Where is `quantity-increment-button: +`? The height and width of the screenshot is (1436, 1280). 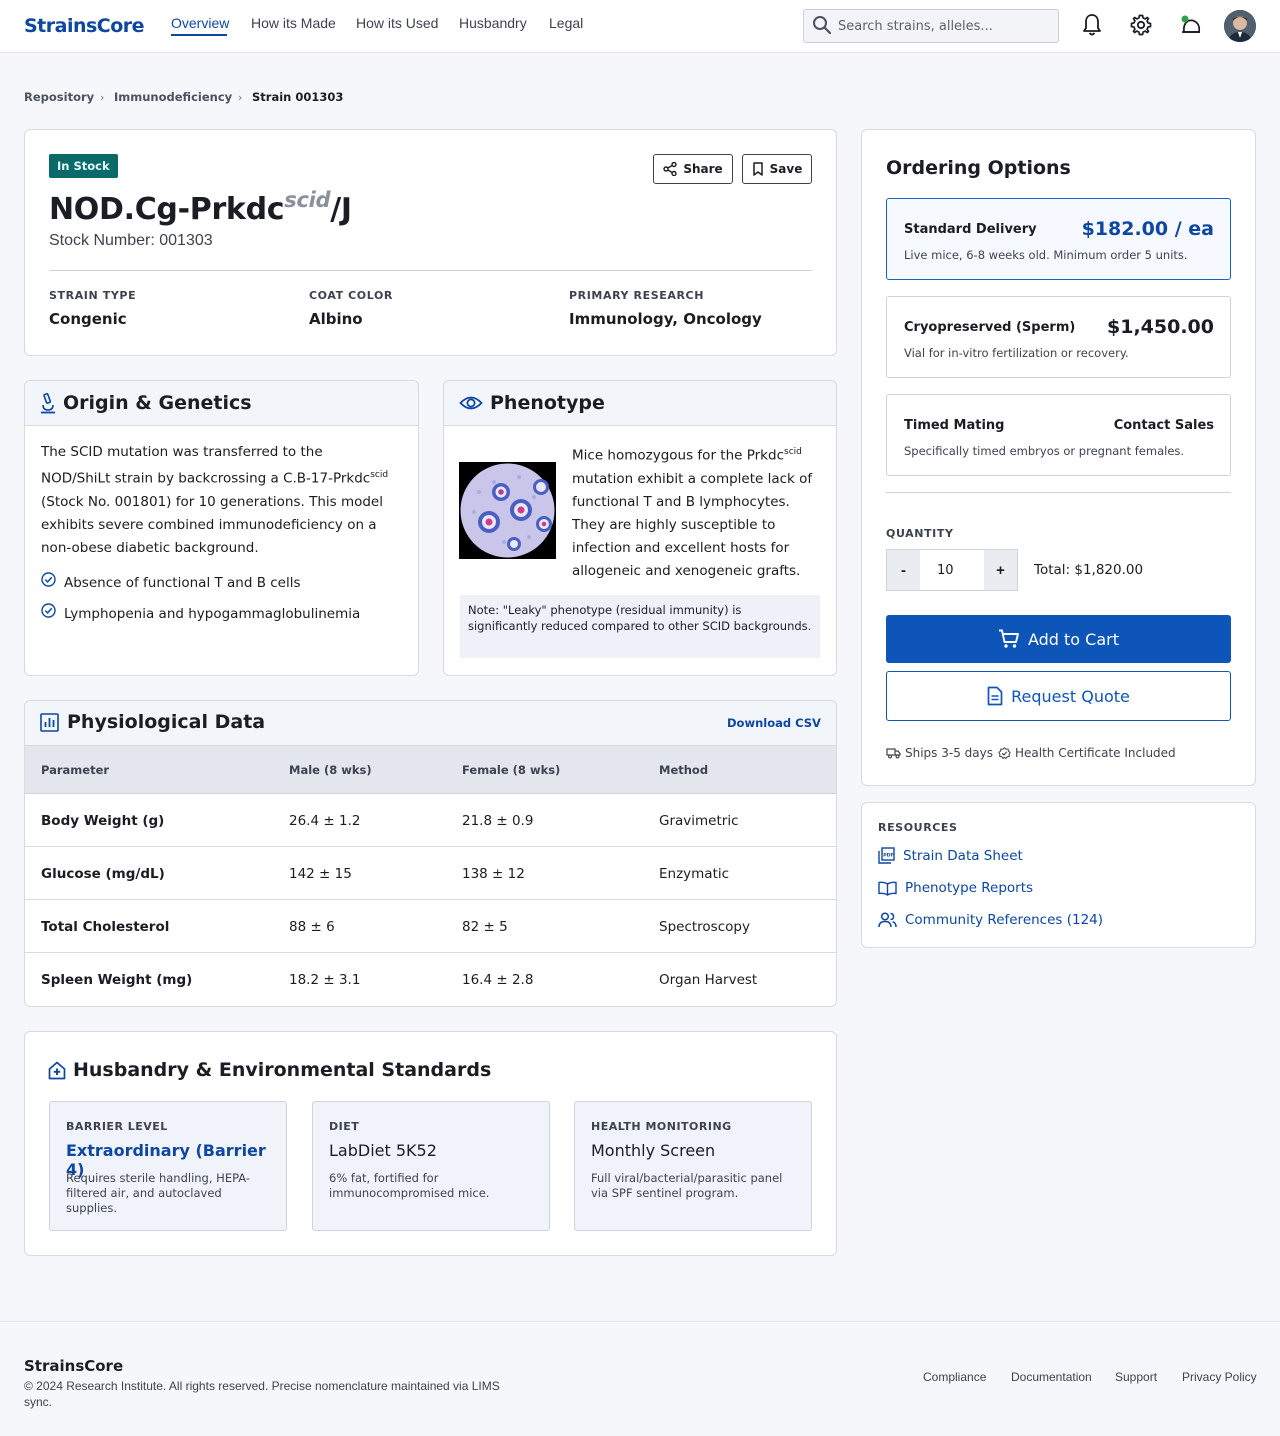 quantity-increment-button: + is located at coordinates (1000, 570).